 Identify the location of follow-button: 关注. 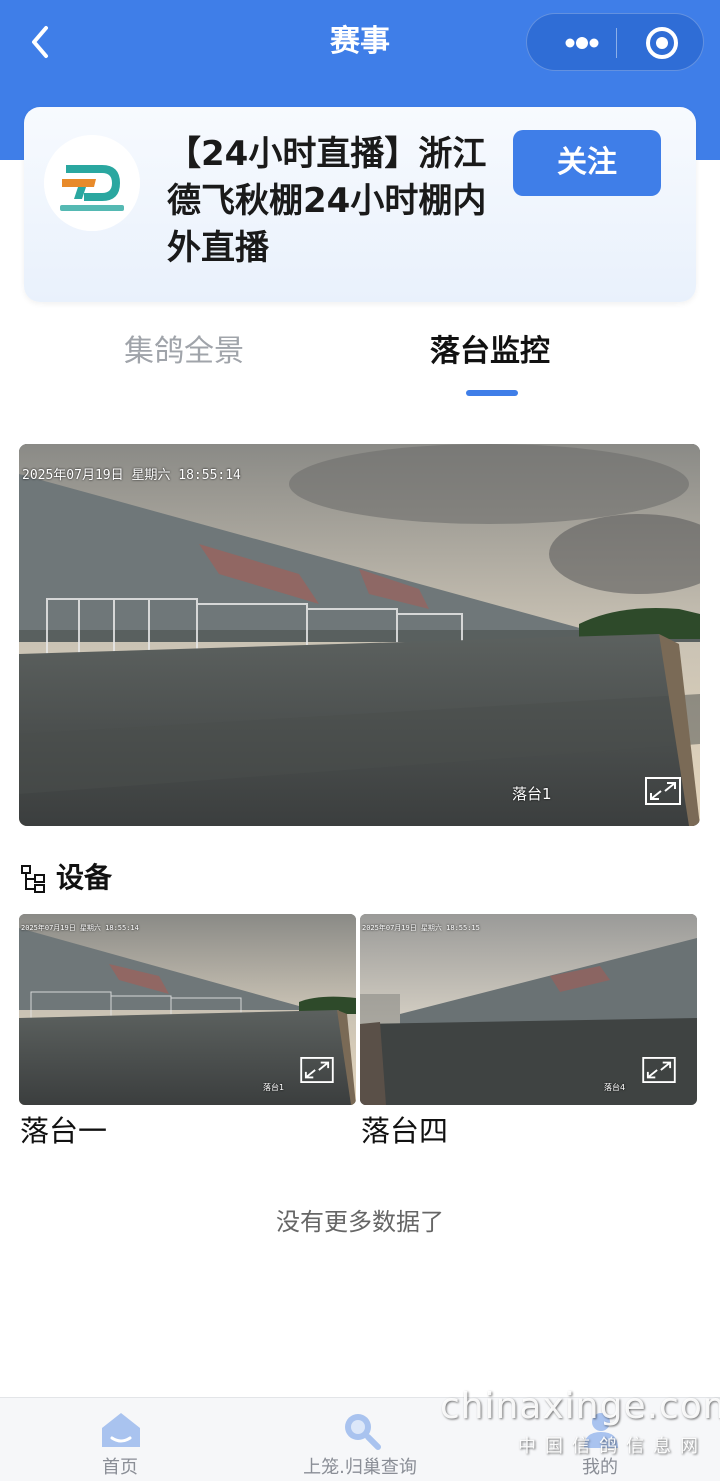
(587, 163).